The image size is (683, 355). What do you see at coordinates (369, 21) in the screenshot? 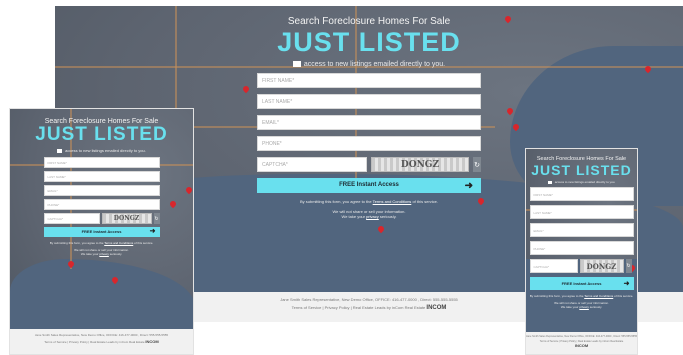
I see `subhead: Search Foreclosure Homes For Sale` at bounding box center [369, 21].